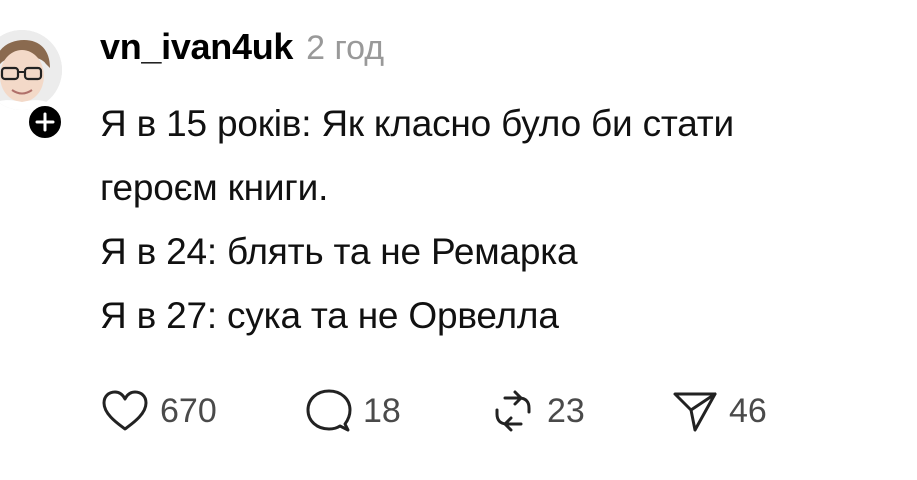 The width and height of the screenshot is (917, 480). I want to click on avatar, so click(31, 70).